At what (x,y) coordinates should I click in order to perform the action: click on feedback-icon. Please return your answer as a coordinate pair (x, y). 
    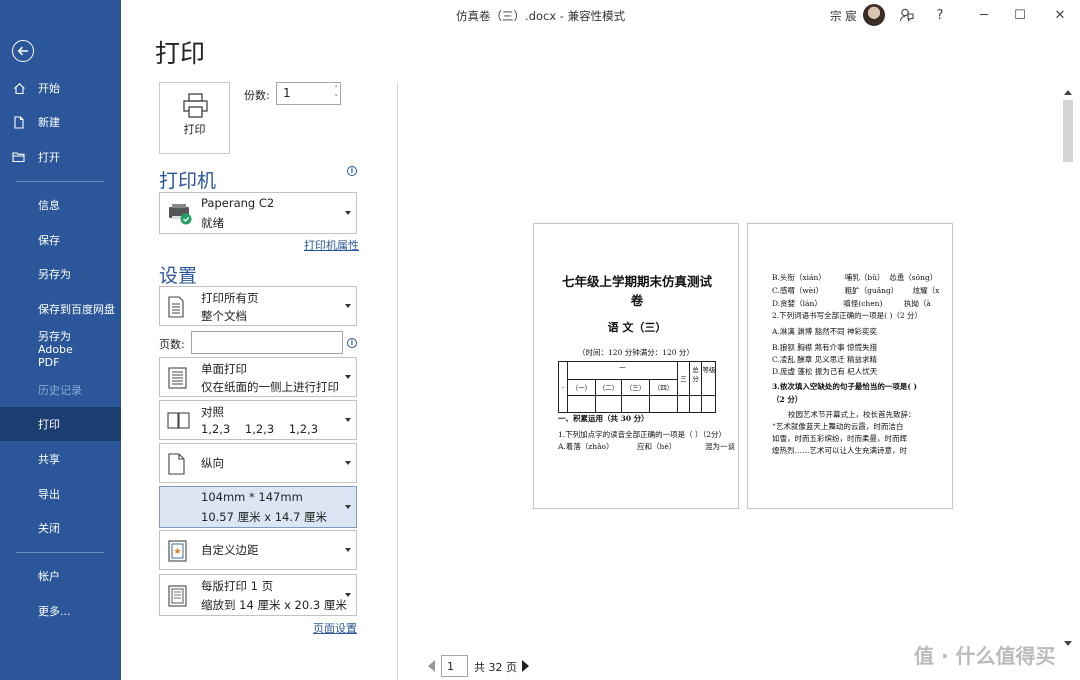
    Looking at the image, I should click on (907, 15).